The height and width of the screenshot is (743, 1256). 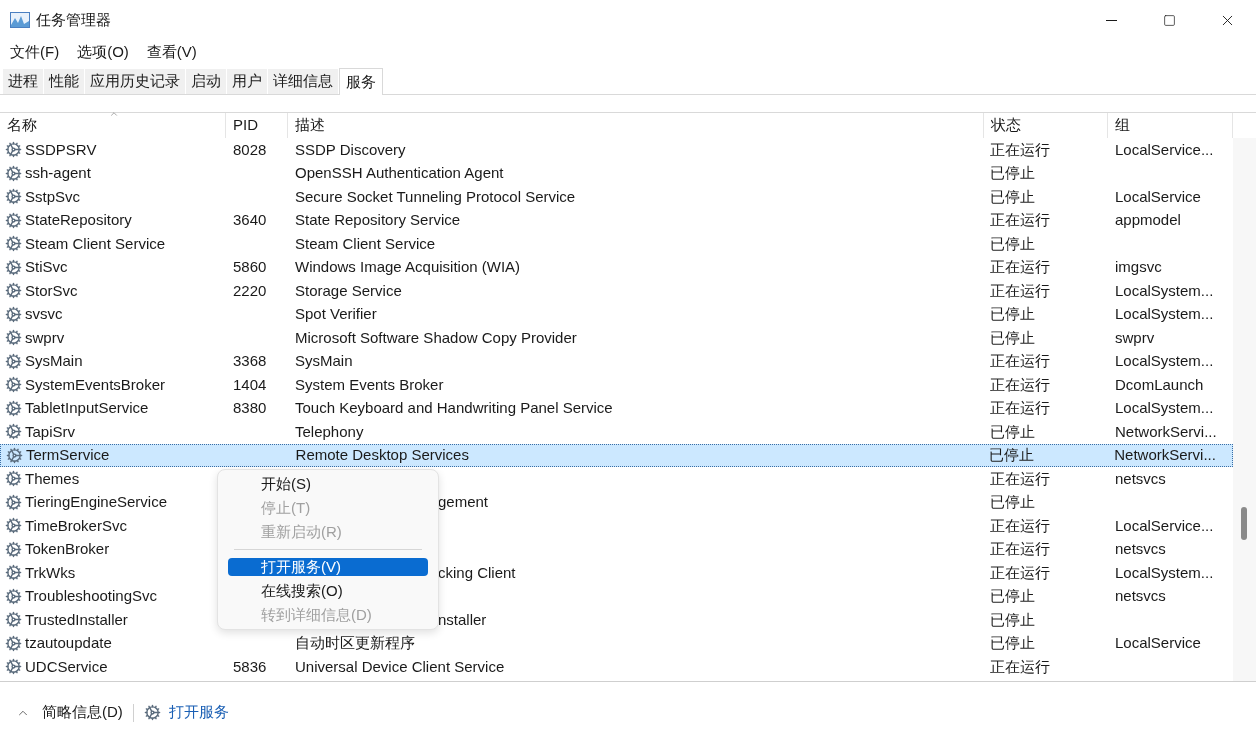 What do you see at coordinates (95, 384) in the screenshot?
I see `service-name: SystemEventsBroker` at bounding box center [95, 384].